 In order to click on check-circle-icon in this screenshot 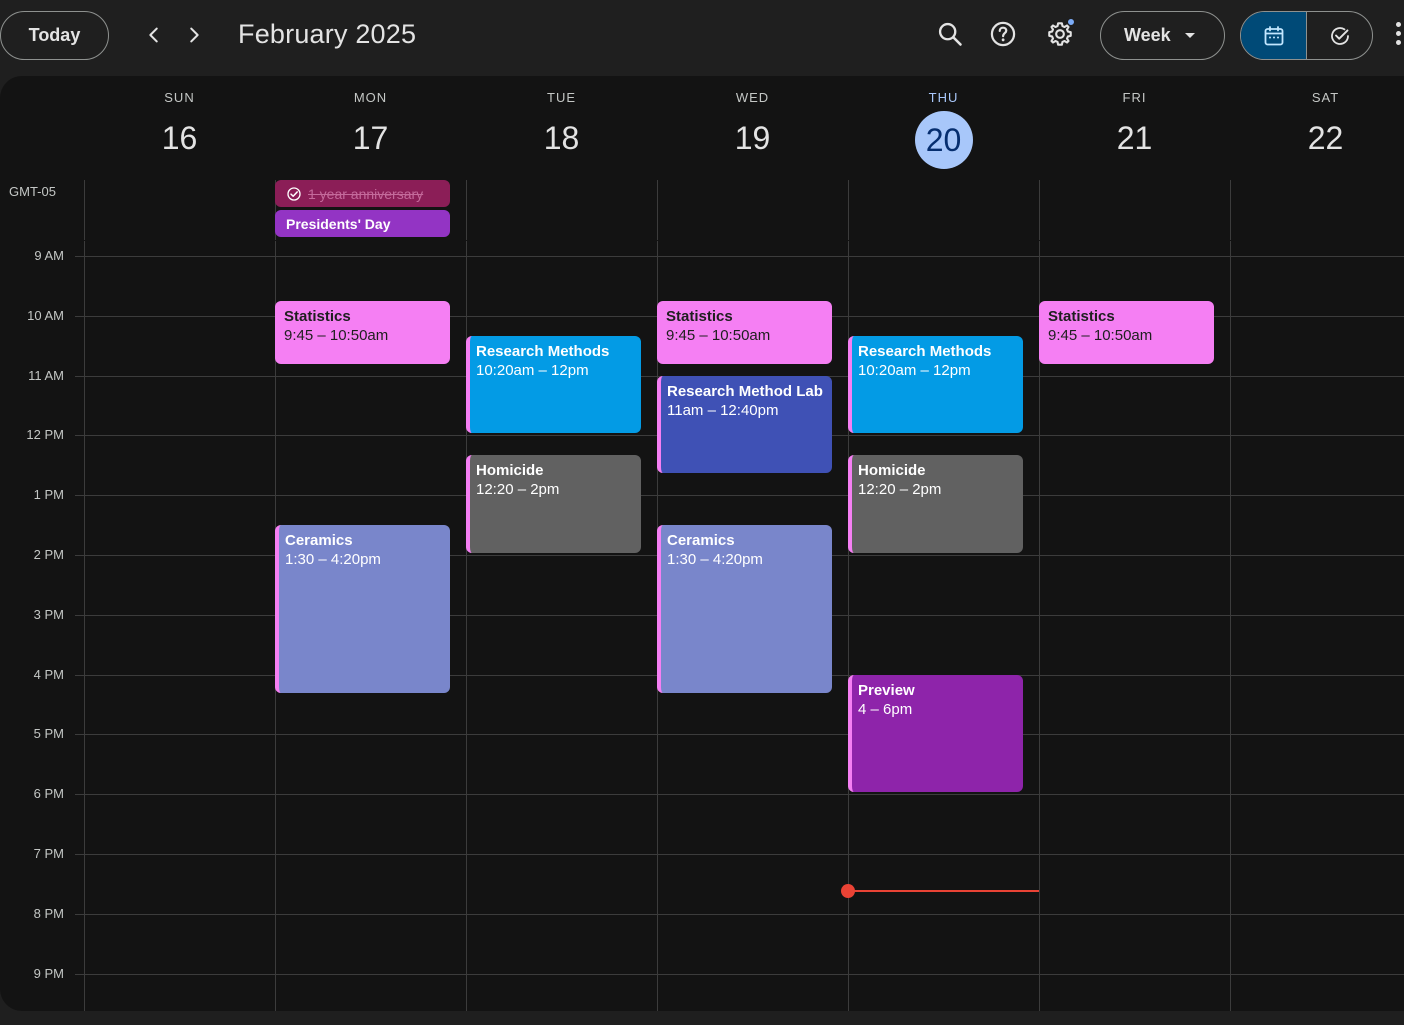, I will do `click(1339, 35)`.